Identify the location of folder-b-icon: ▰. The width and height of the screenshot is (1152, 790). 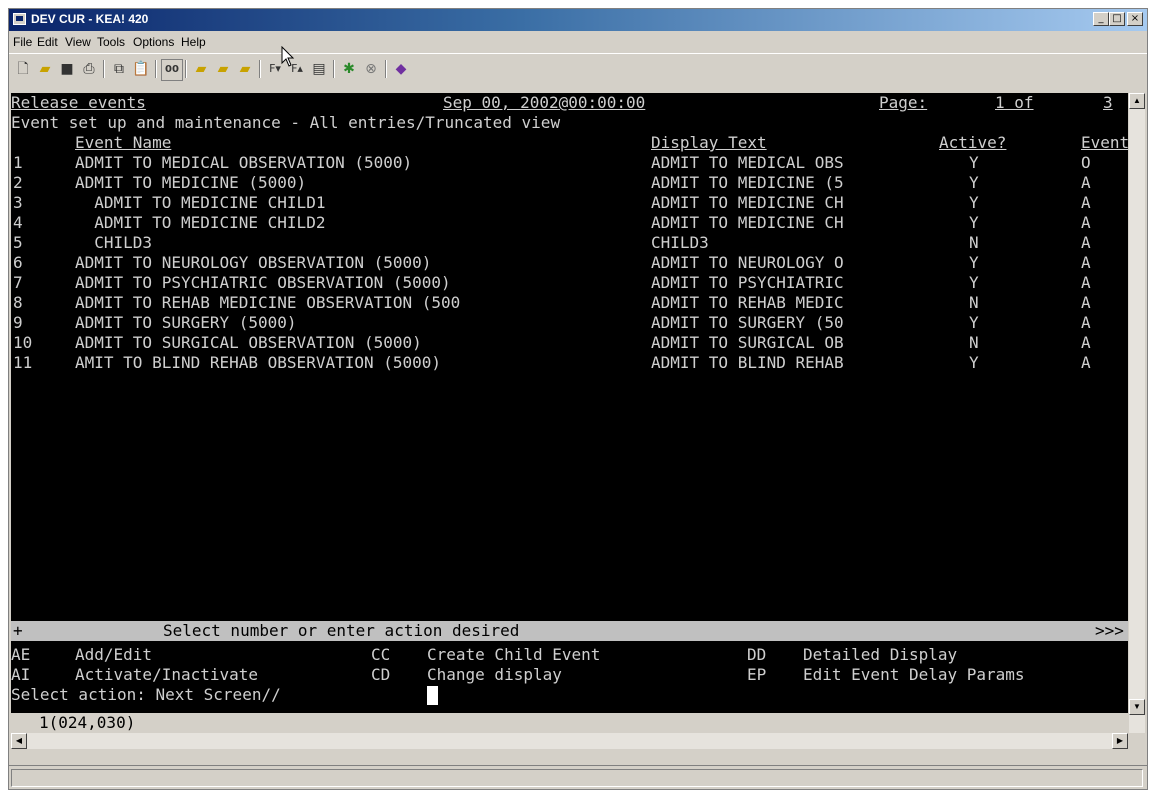
(223, 69).